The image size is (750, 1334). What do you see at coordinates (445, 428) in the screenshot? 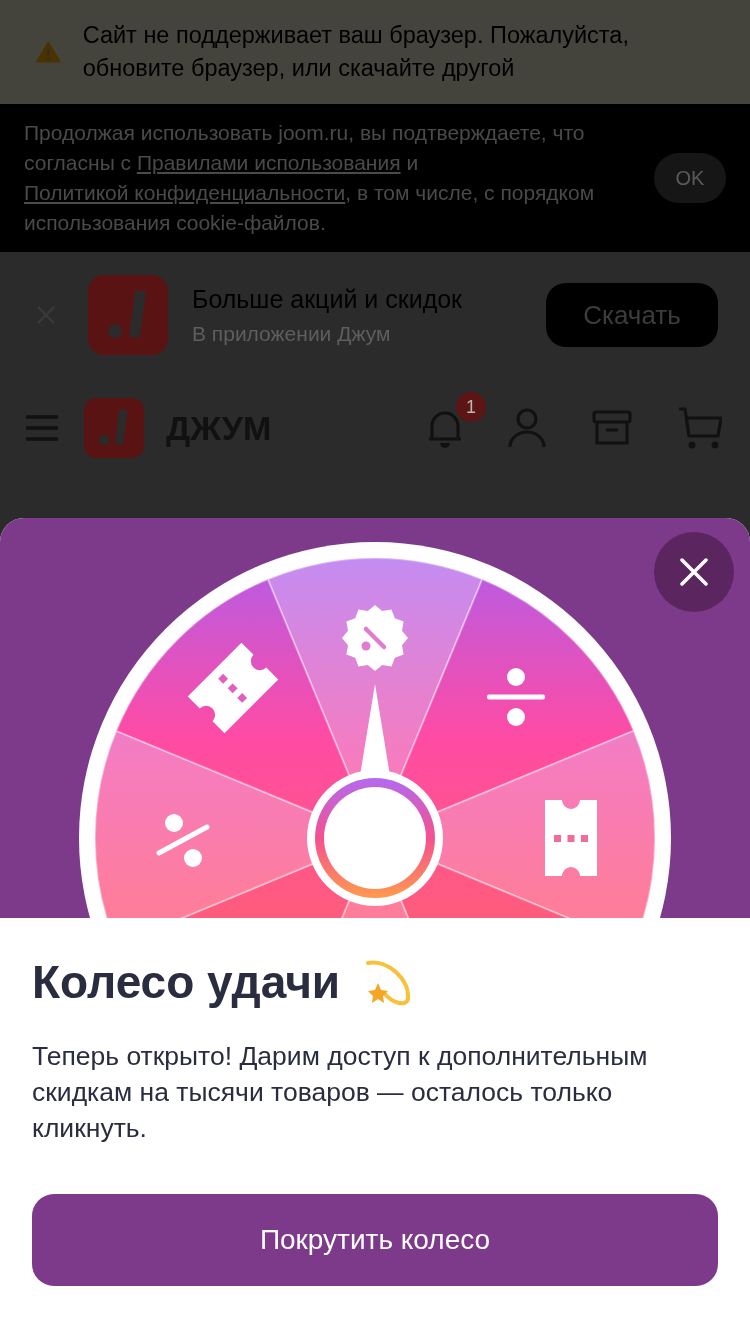
I see `bell-icon` at bounding box center [445, 428].